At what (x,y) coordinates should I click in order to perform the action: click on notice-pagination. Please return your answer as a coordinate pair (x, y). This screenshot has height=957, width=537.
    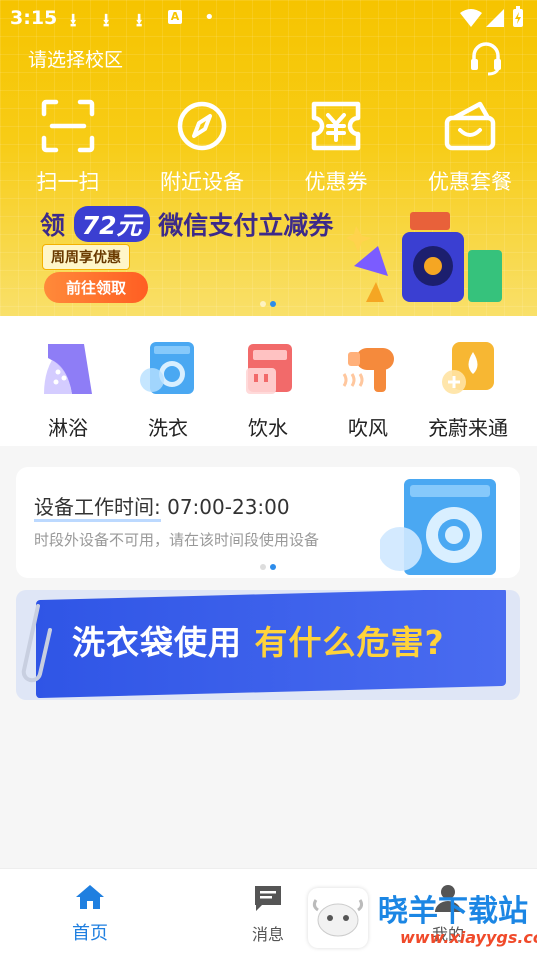
    Looking at the image, I should click on (268, 564).